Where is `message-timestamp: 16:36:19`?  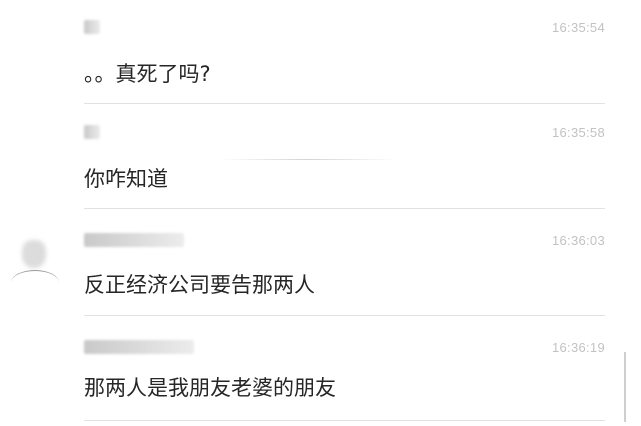 message-timestamp: 16:36:19 is located at coordinates (578, 347).